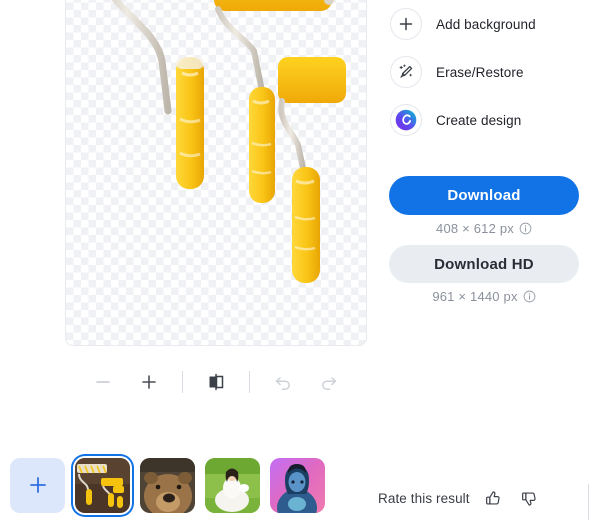  I want to click on thumbnail-bear, so click(167, 485).